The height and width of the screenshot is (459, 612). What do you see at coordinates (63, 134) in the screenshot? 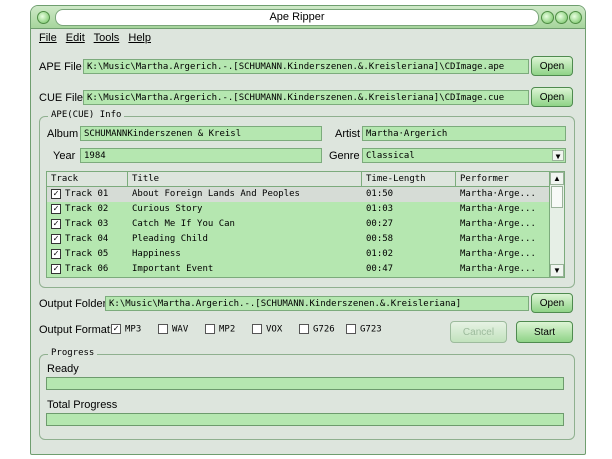
I see `album-label: Album` at bounding box center [63, 134].